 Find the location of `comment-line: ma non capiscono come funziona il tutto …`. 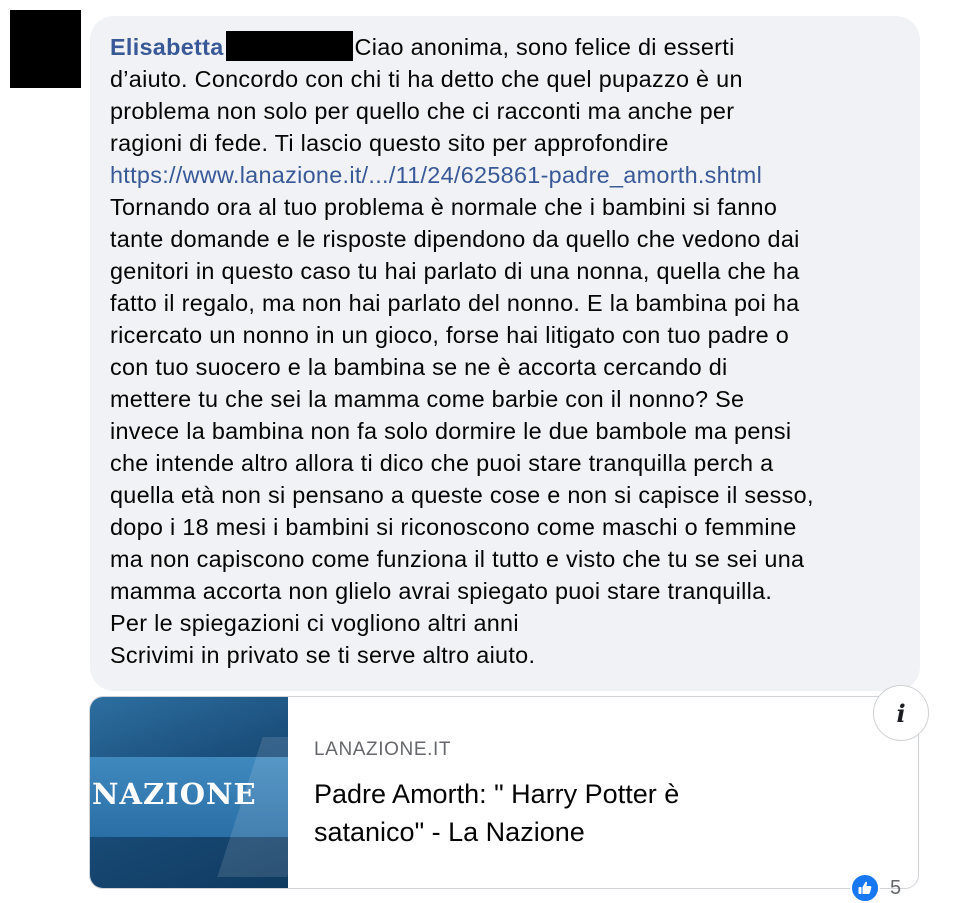

comment-line: ma non capiscono come funziona il tutto … is located at coordinates (457, 559).